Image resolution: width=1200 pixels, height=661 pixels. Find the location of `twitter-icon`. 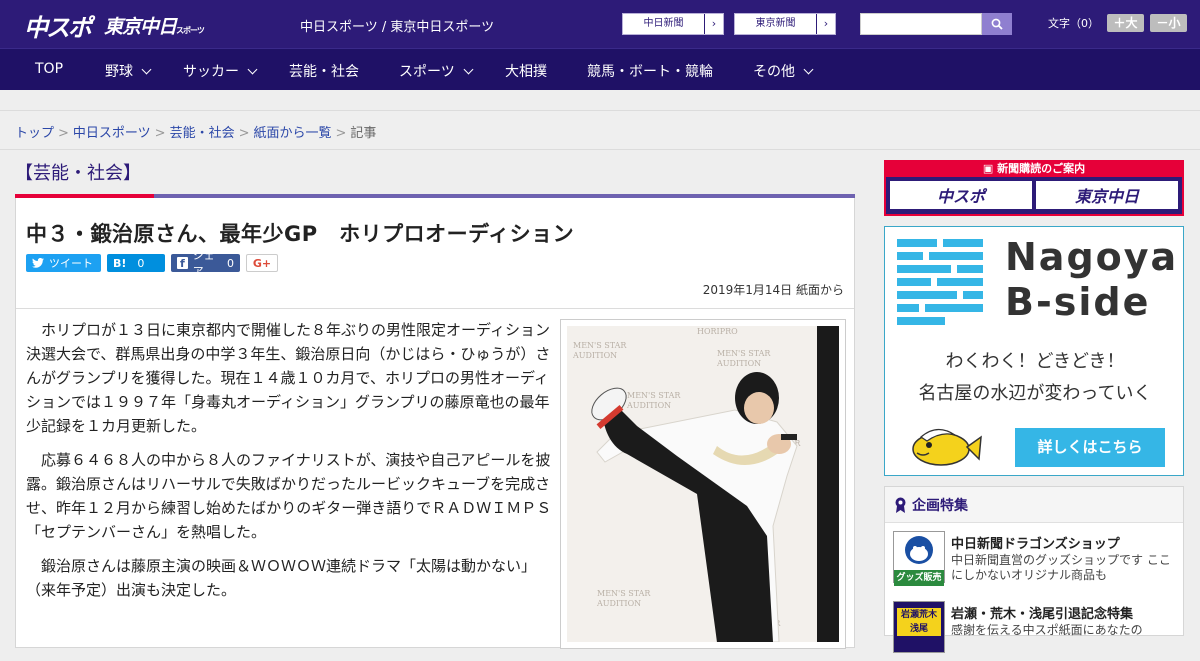

twitter-icon is located at coordinates (38, 263).